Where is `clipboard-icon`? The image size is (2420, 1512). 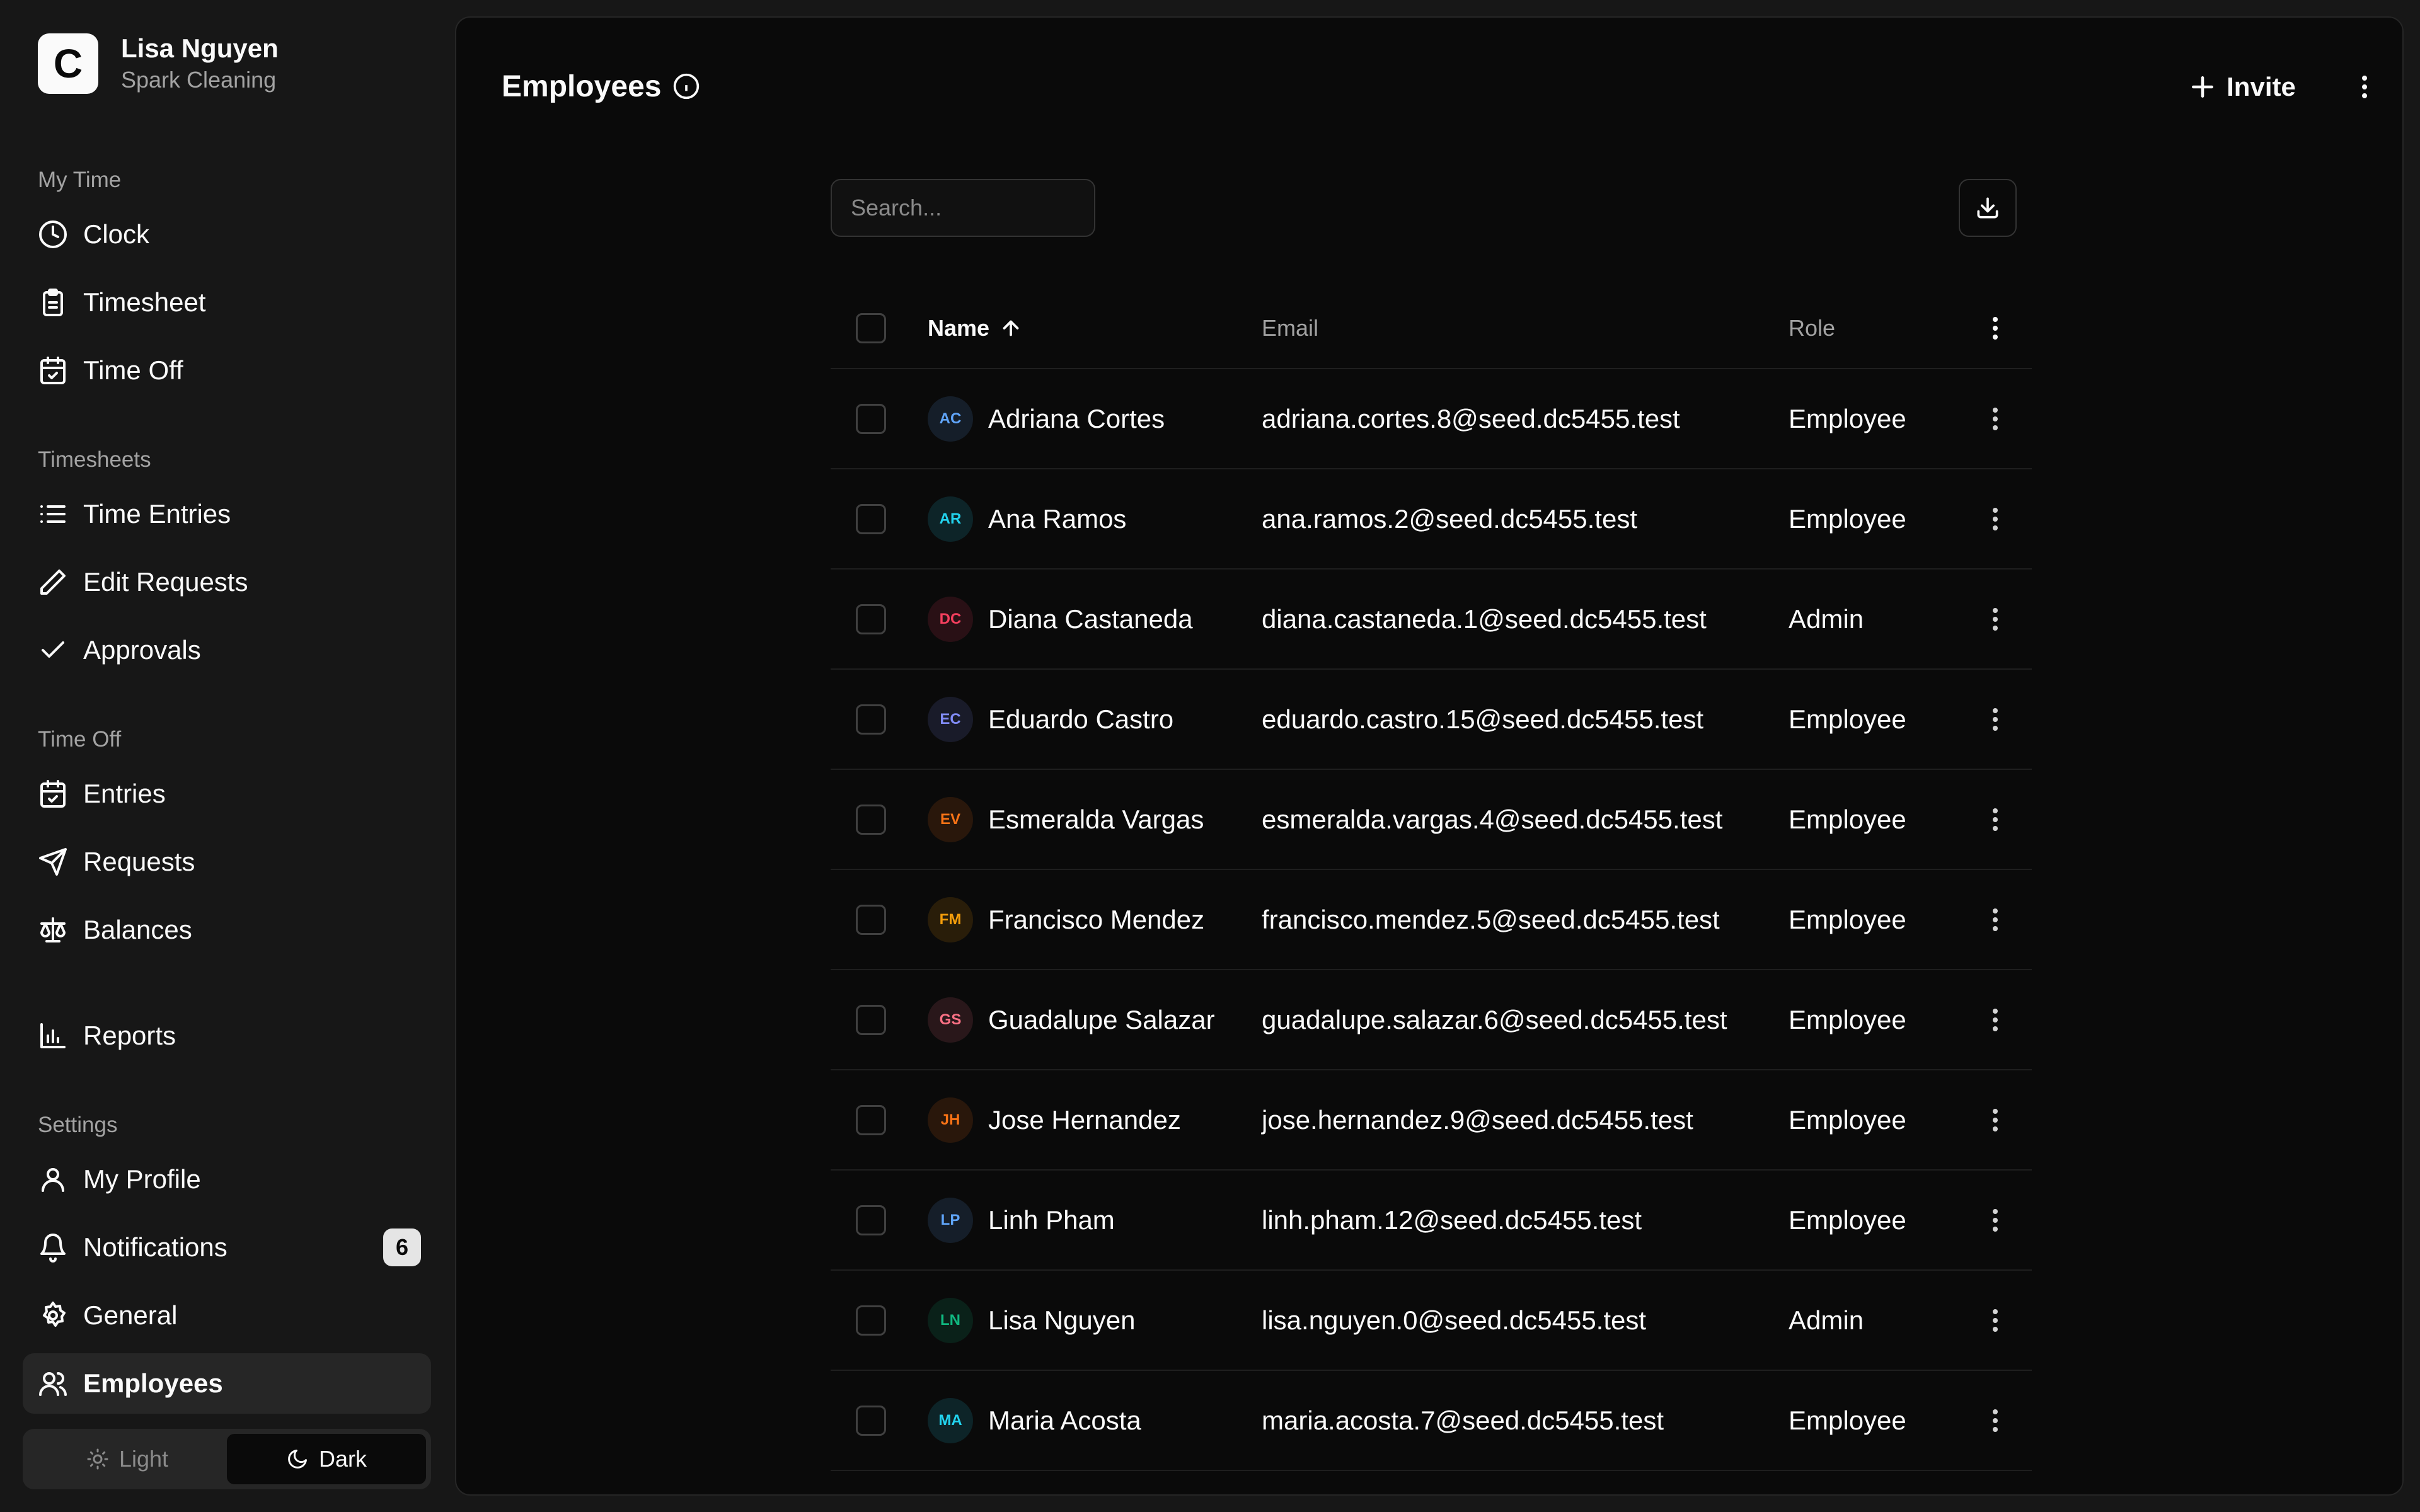
clipboard-icon is located at coordinates (53, 302).